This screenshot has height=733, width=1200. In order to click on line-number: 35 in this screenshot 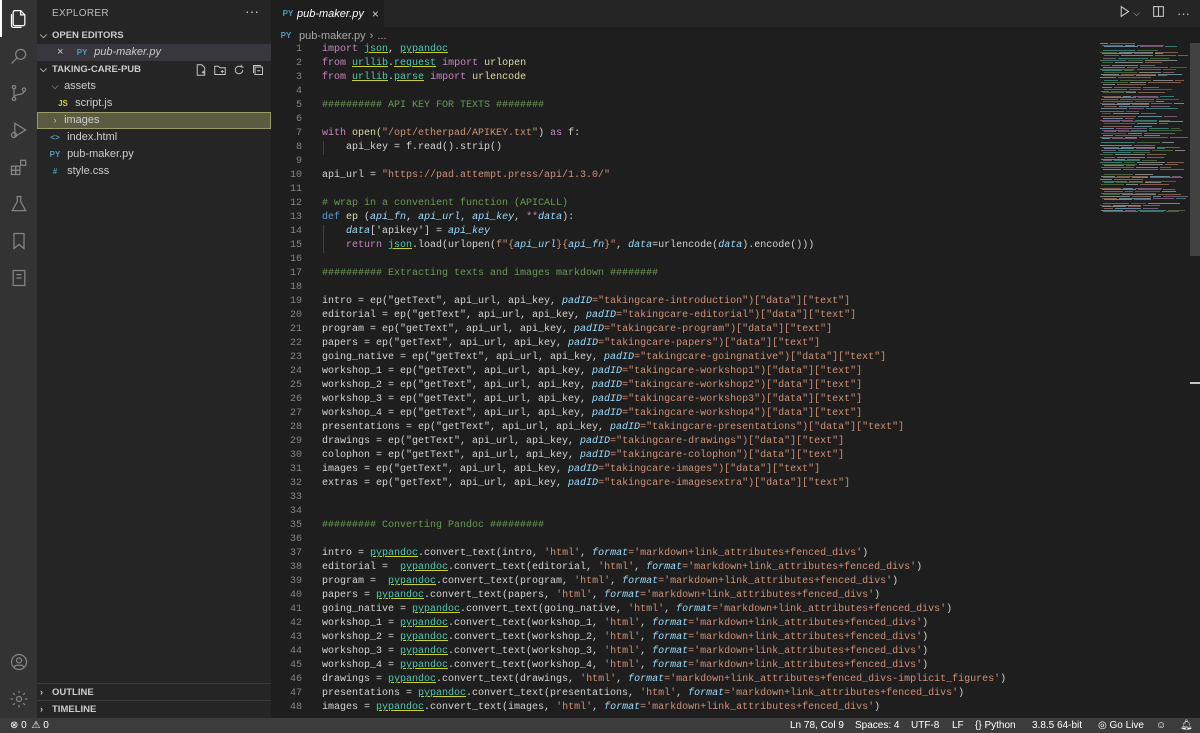, I will do `click(295, 525)`.